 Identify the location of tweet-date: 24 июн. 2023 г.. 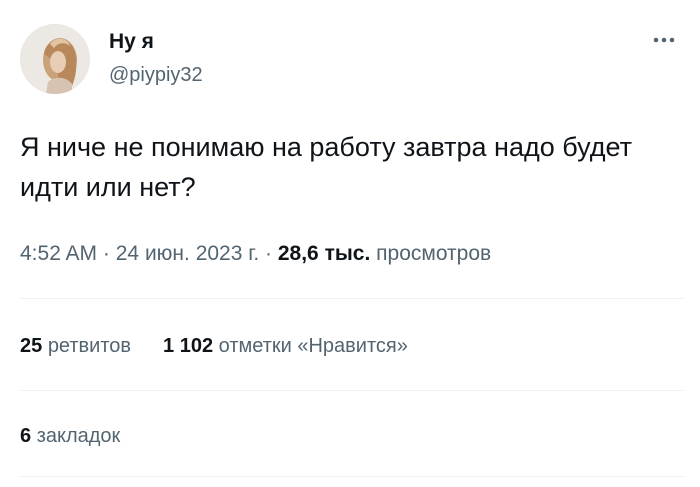
(187, 253).